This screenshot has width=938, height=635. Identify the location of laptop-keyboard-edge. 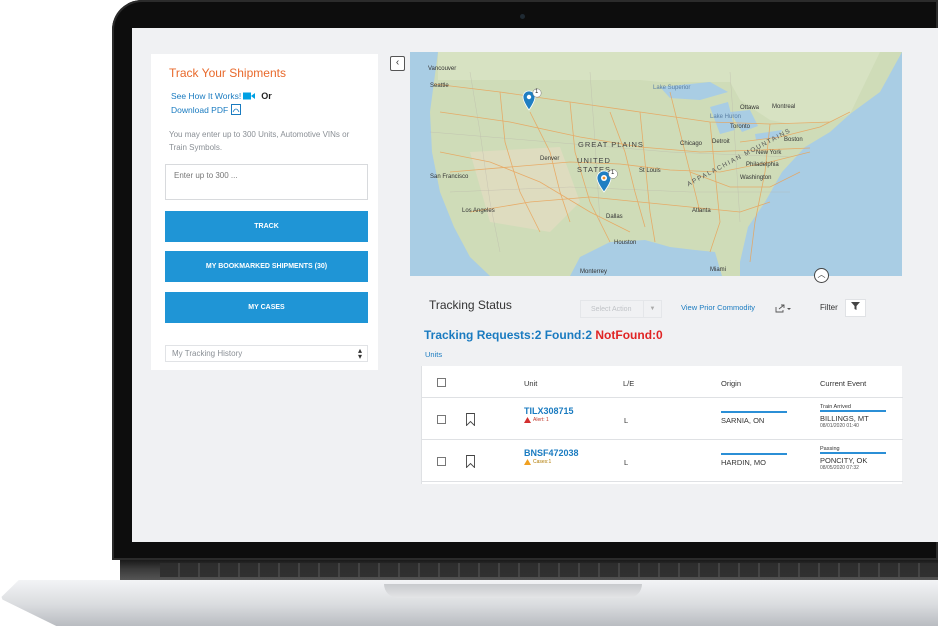
(549, 570).